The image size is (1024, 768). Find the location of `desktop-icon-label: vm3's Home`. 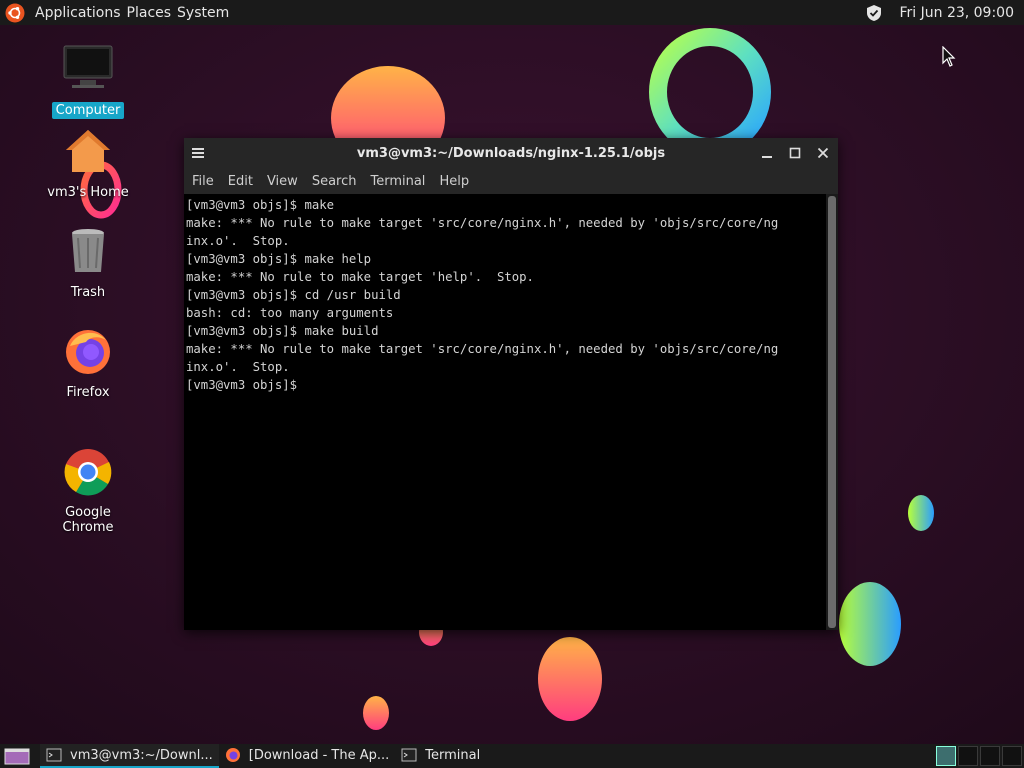

desktop-icon-label: vm3's Home is located at coordinates (88, 192).